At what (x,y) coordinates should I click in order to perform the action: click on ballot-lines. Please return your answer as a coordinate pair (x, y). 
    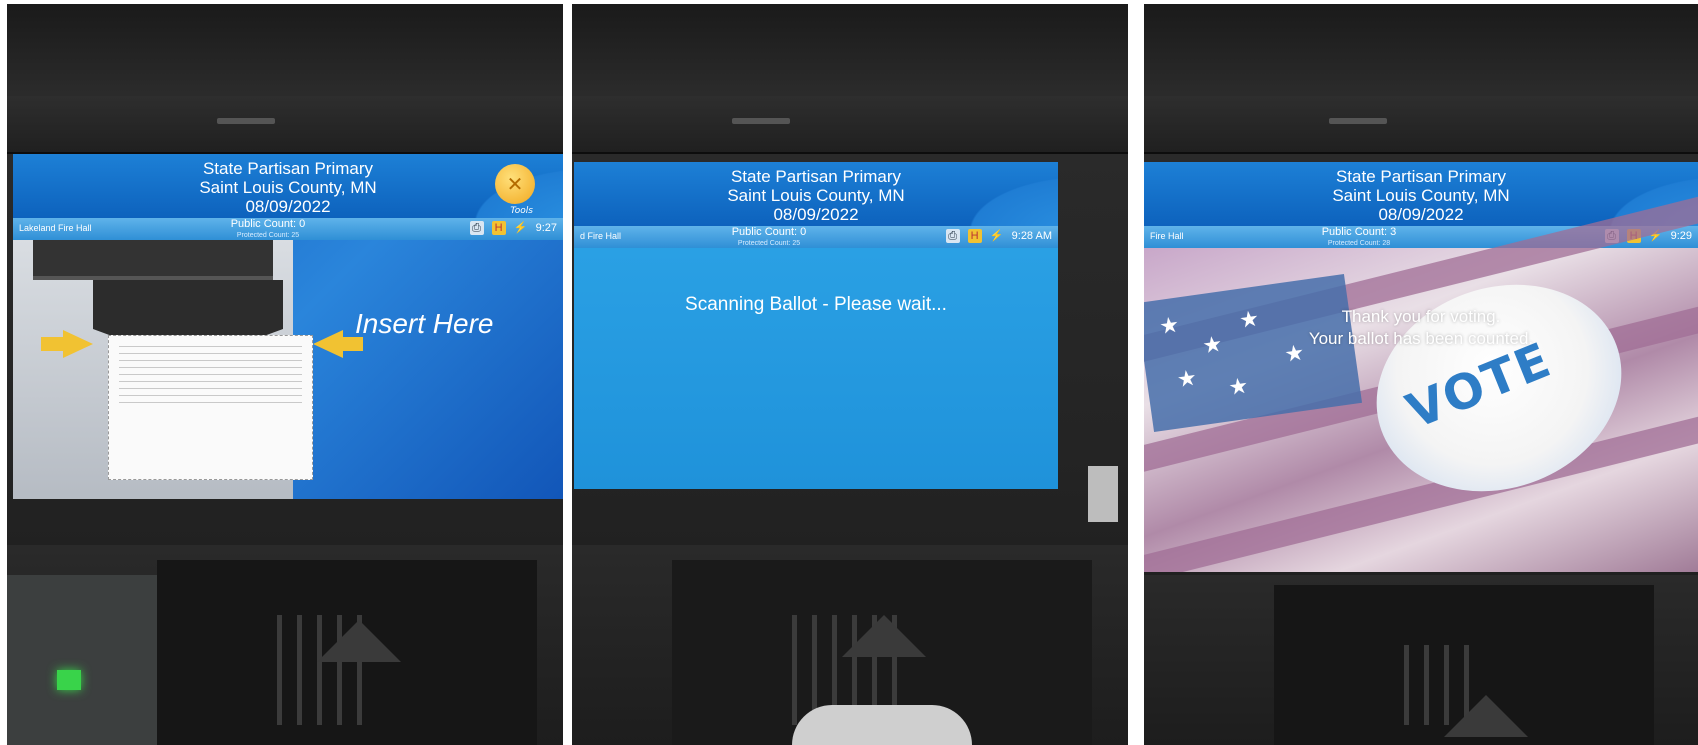
    Looking at the image, I should click on (210, 376).